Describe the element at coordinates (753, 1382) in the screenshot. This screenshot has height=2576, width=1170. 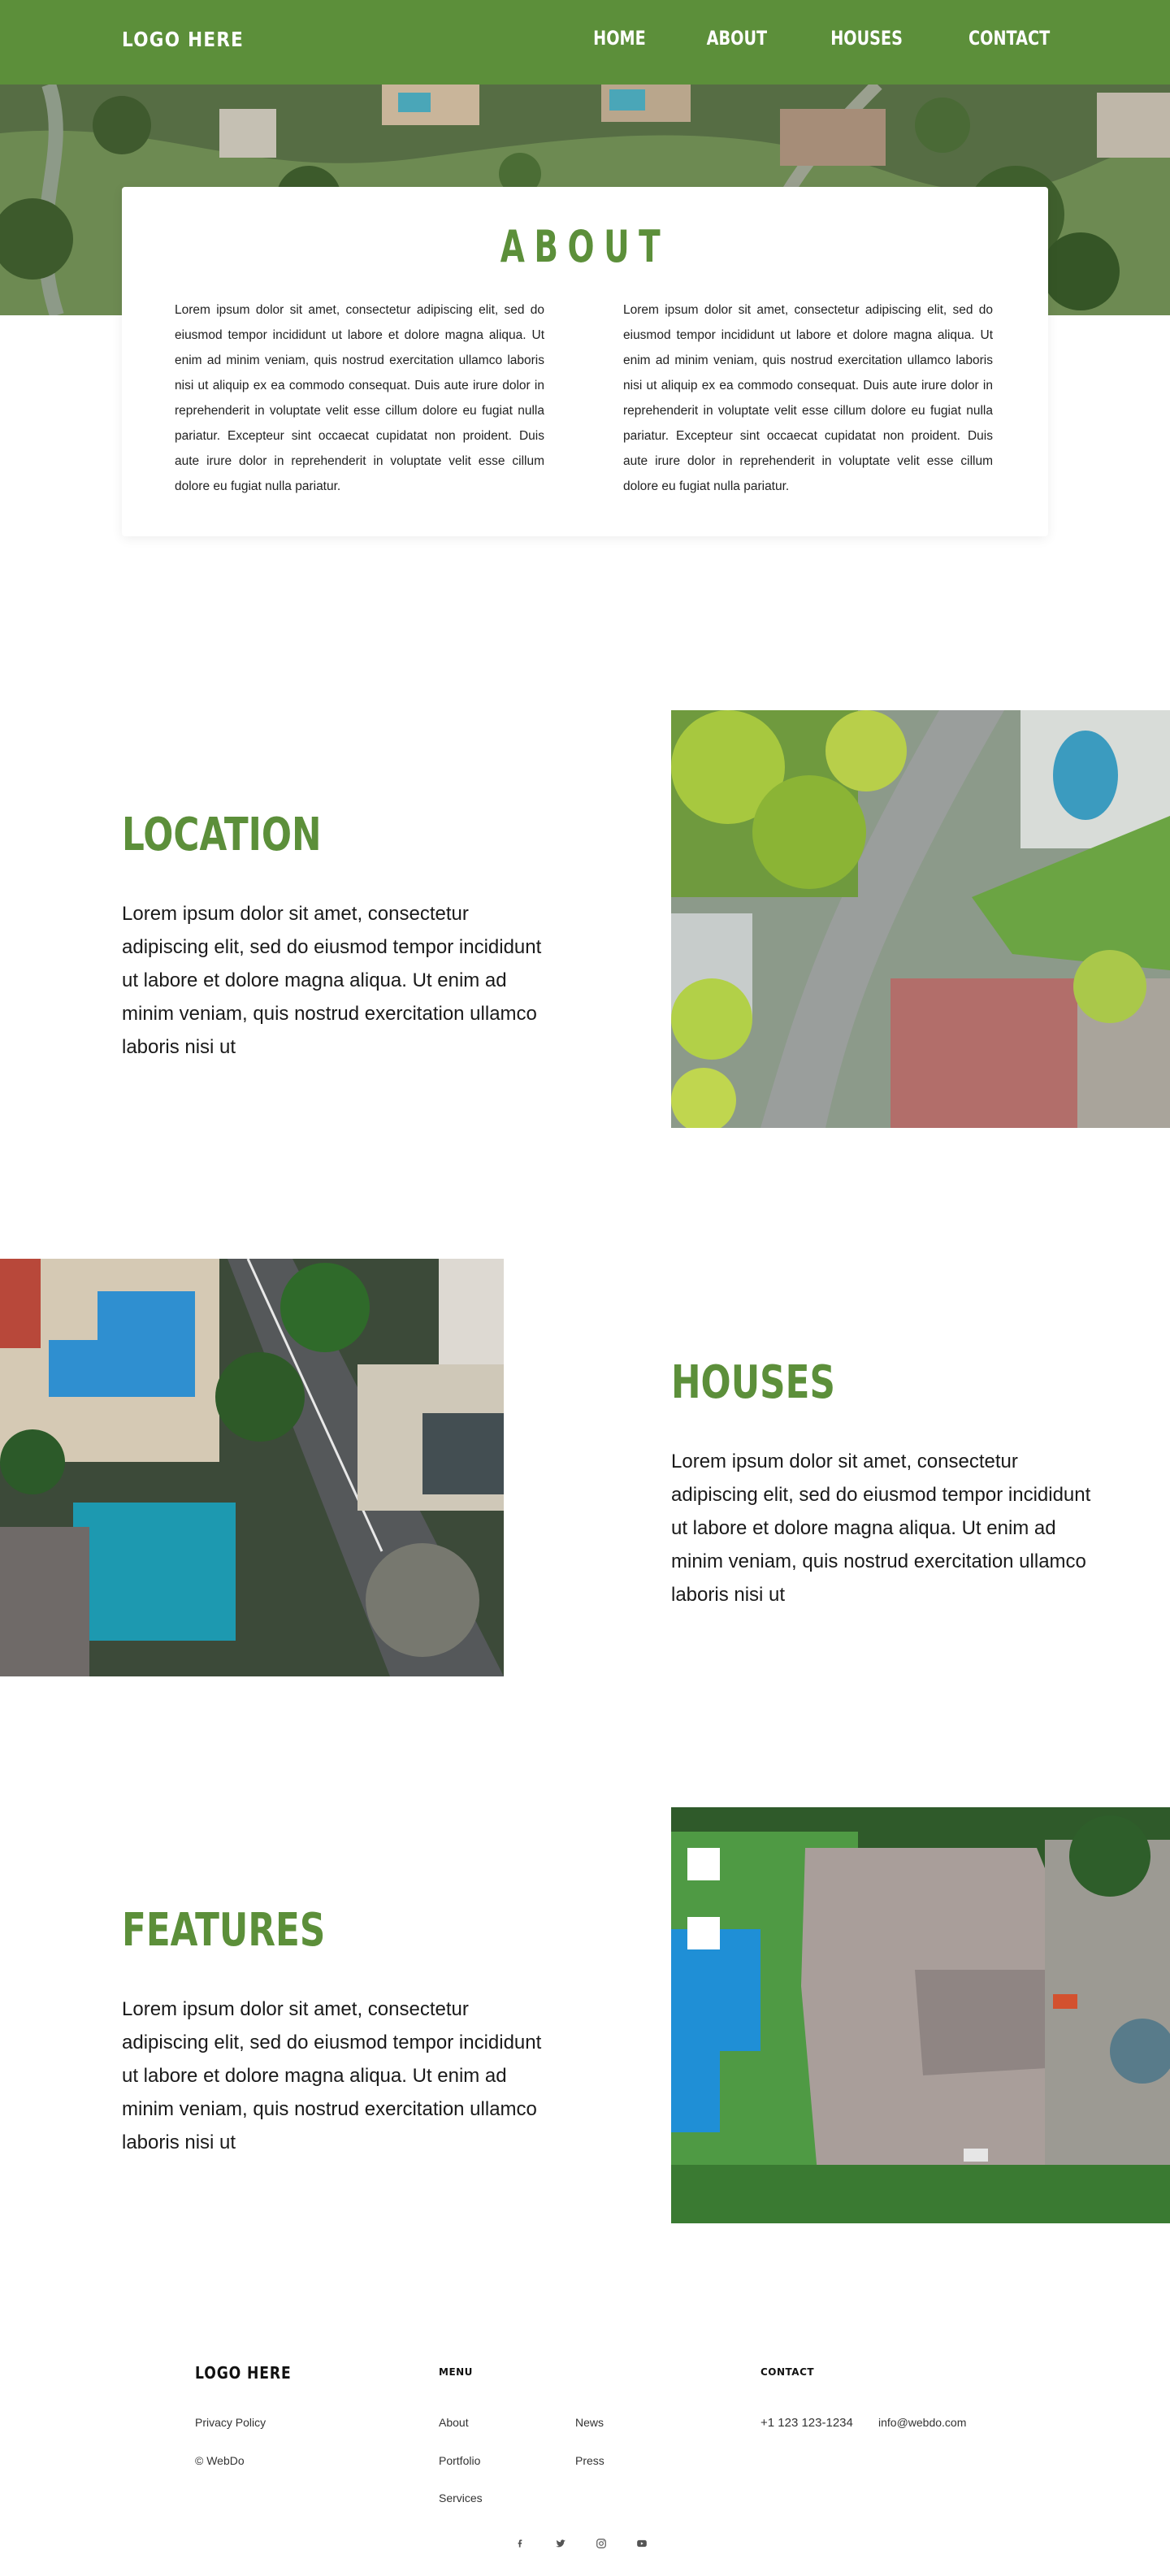
I see `houses-heading: HOUSES` at that location.